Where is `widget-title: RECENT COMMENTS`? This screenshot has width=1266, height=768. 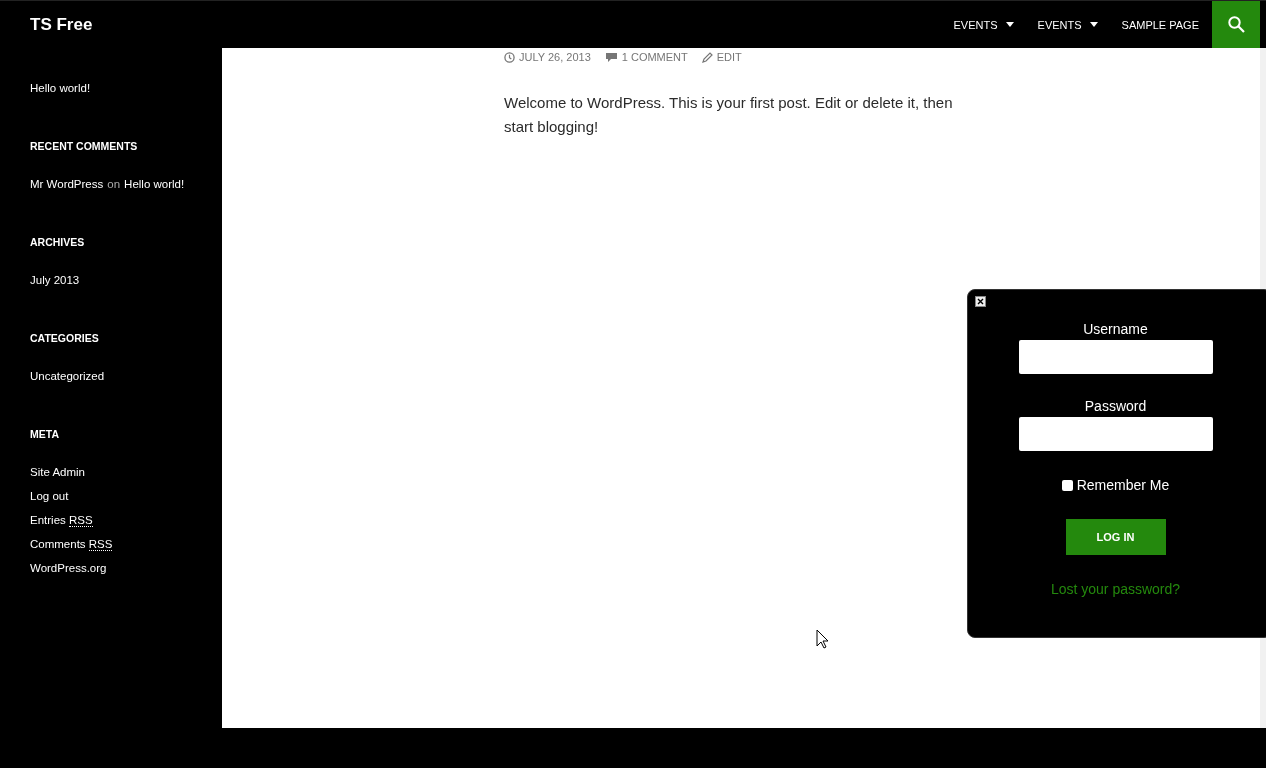 widget-title: RECENT COMMENTS is located at coordinates (84, 146).